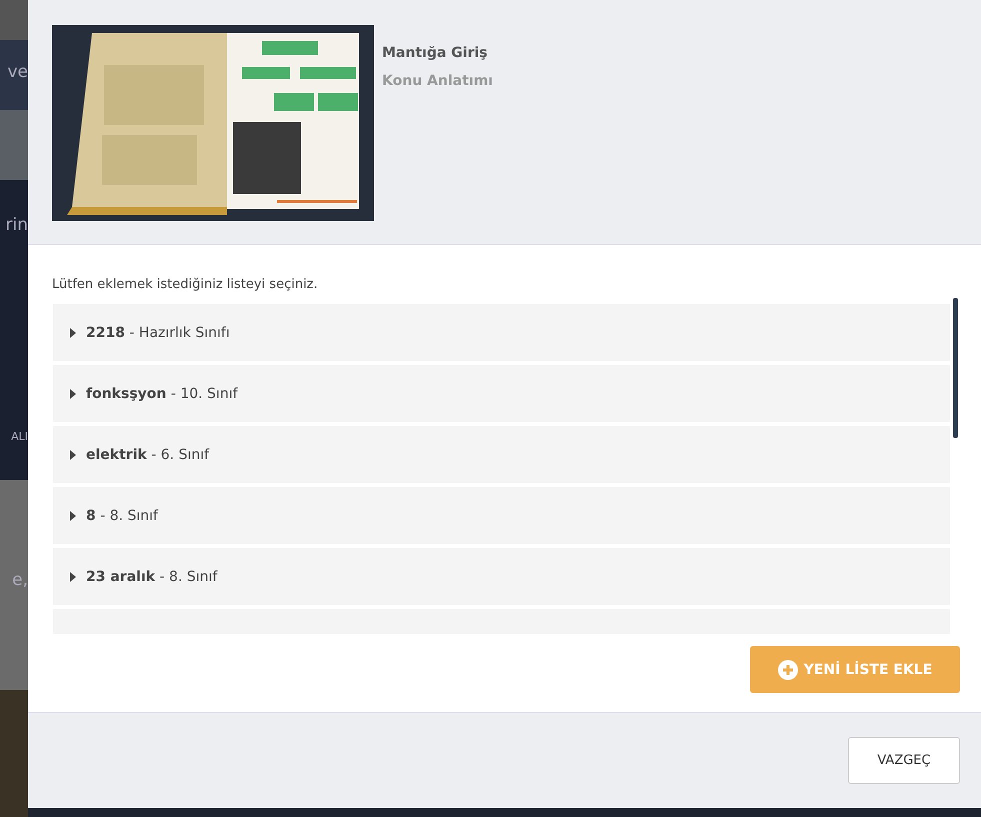  What do you see at coordinates (501, 576) in the screenshot?
I see `list-item: 23 aralık - 8. Sınıf` at bounding box center [501, 576].